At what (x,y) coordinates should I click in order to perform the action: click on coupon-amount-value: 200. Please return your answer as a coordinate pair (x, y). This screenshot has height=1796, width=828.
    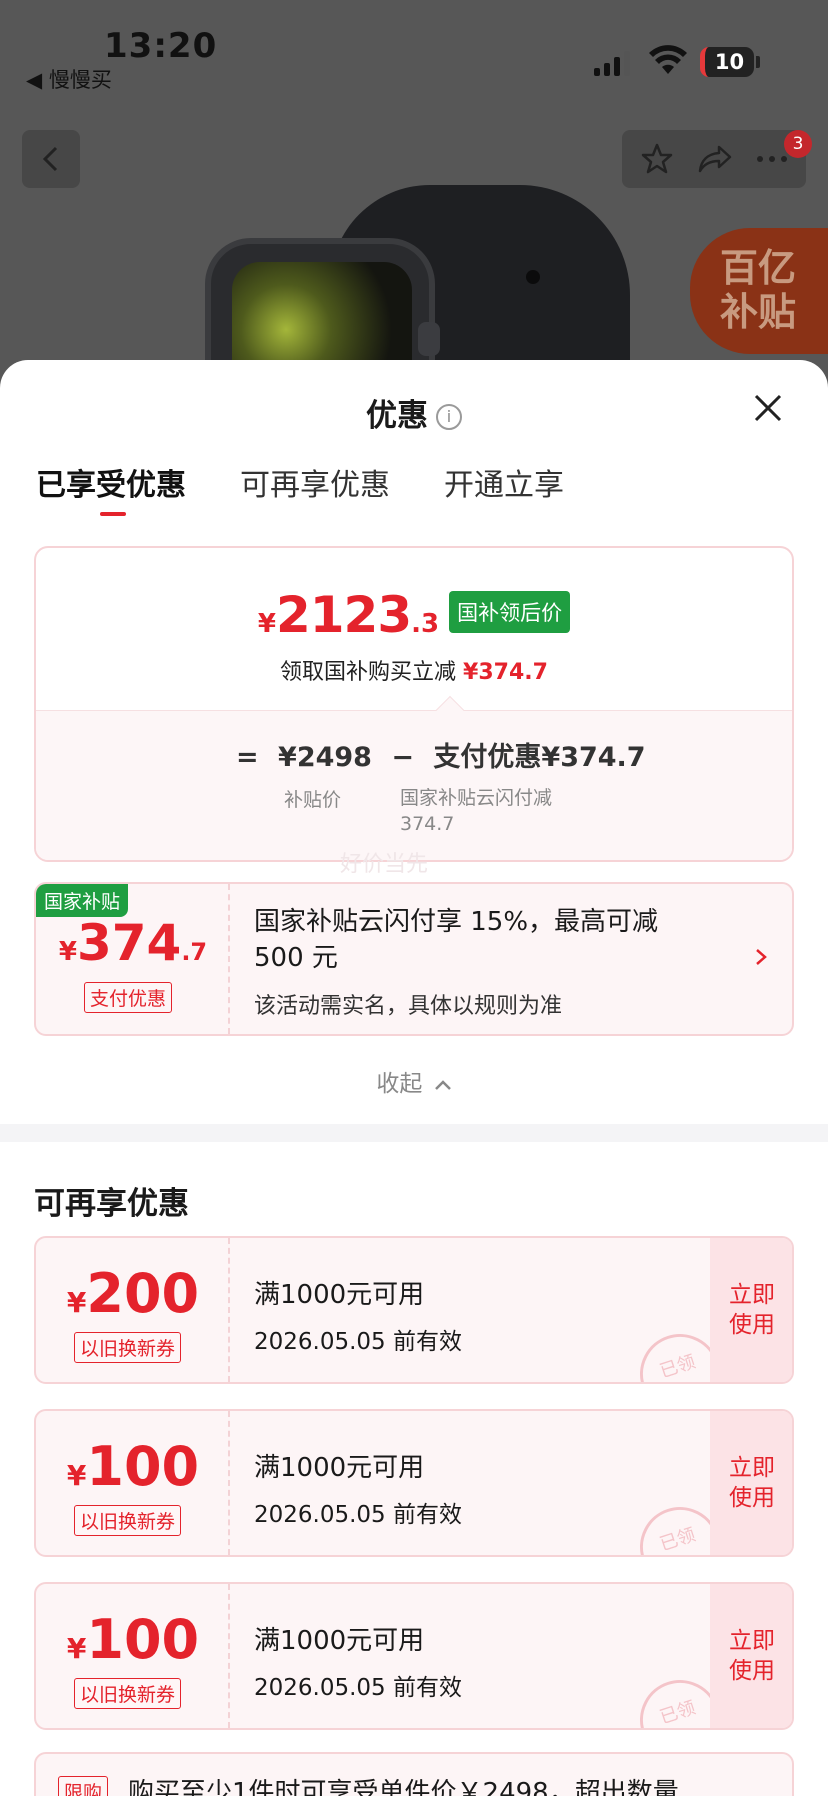
    Looking at the image, I should click on (143, 1293).